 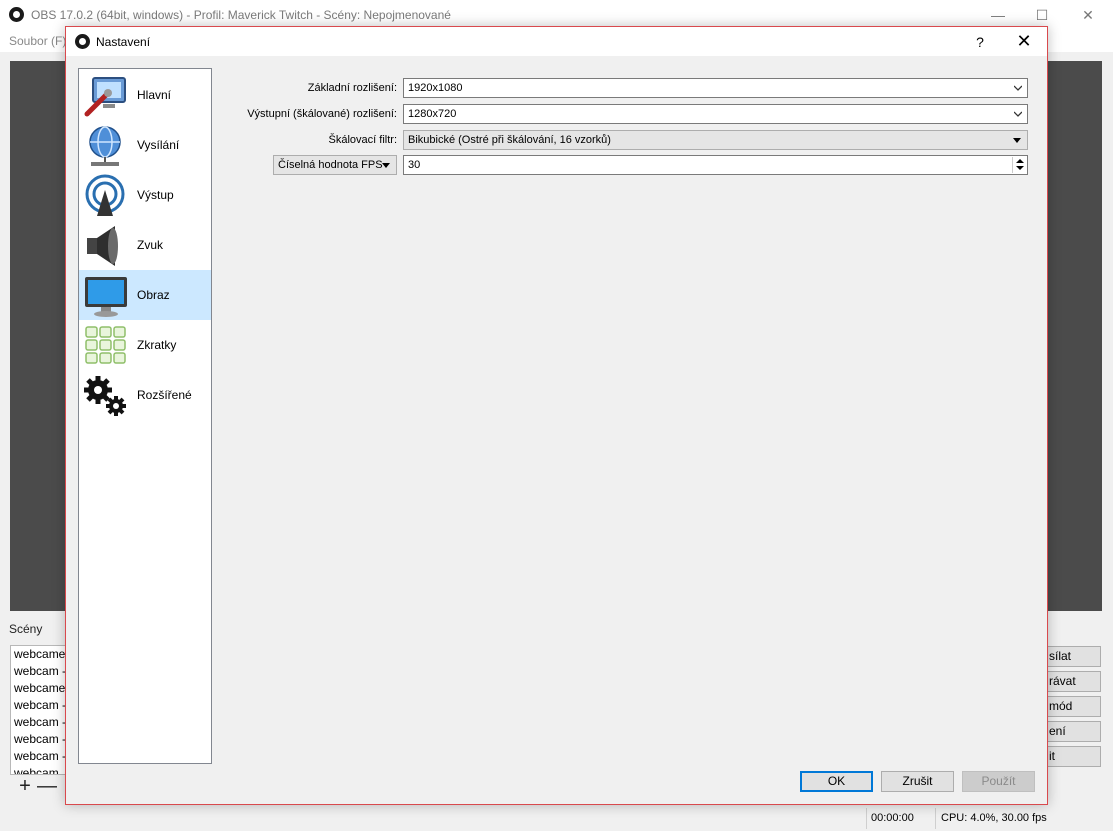 I want to click on sidebar-item-general: Hlavní, so click(x=145, y=95).